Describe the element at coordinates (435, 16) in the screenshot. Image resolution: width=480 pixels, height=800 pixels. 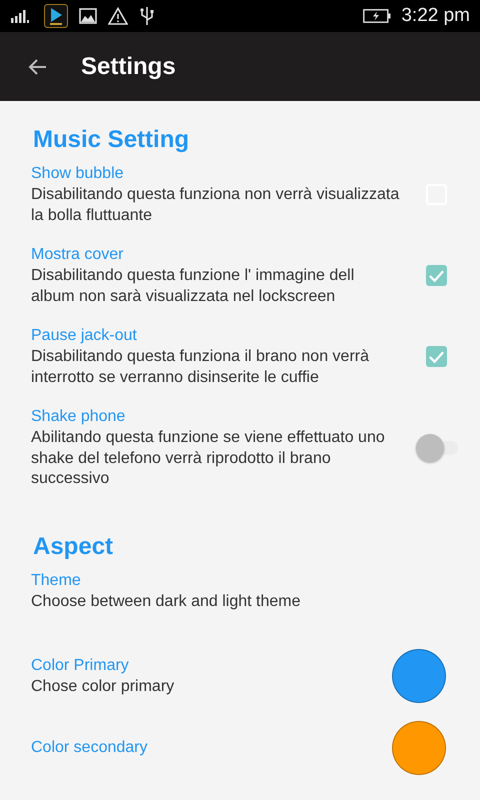
I see `clock-time: 3:22 pm` at that location.